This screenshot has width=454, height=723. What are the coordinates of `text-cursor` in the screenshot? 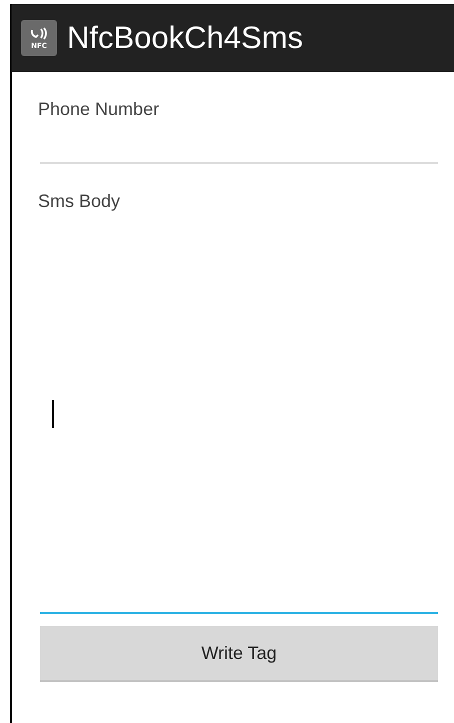 It's located at (53, 414).